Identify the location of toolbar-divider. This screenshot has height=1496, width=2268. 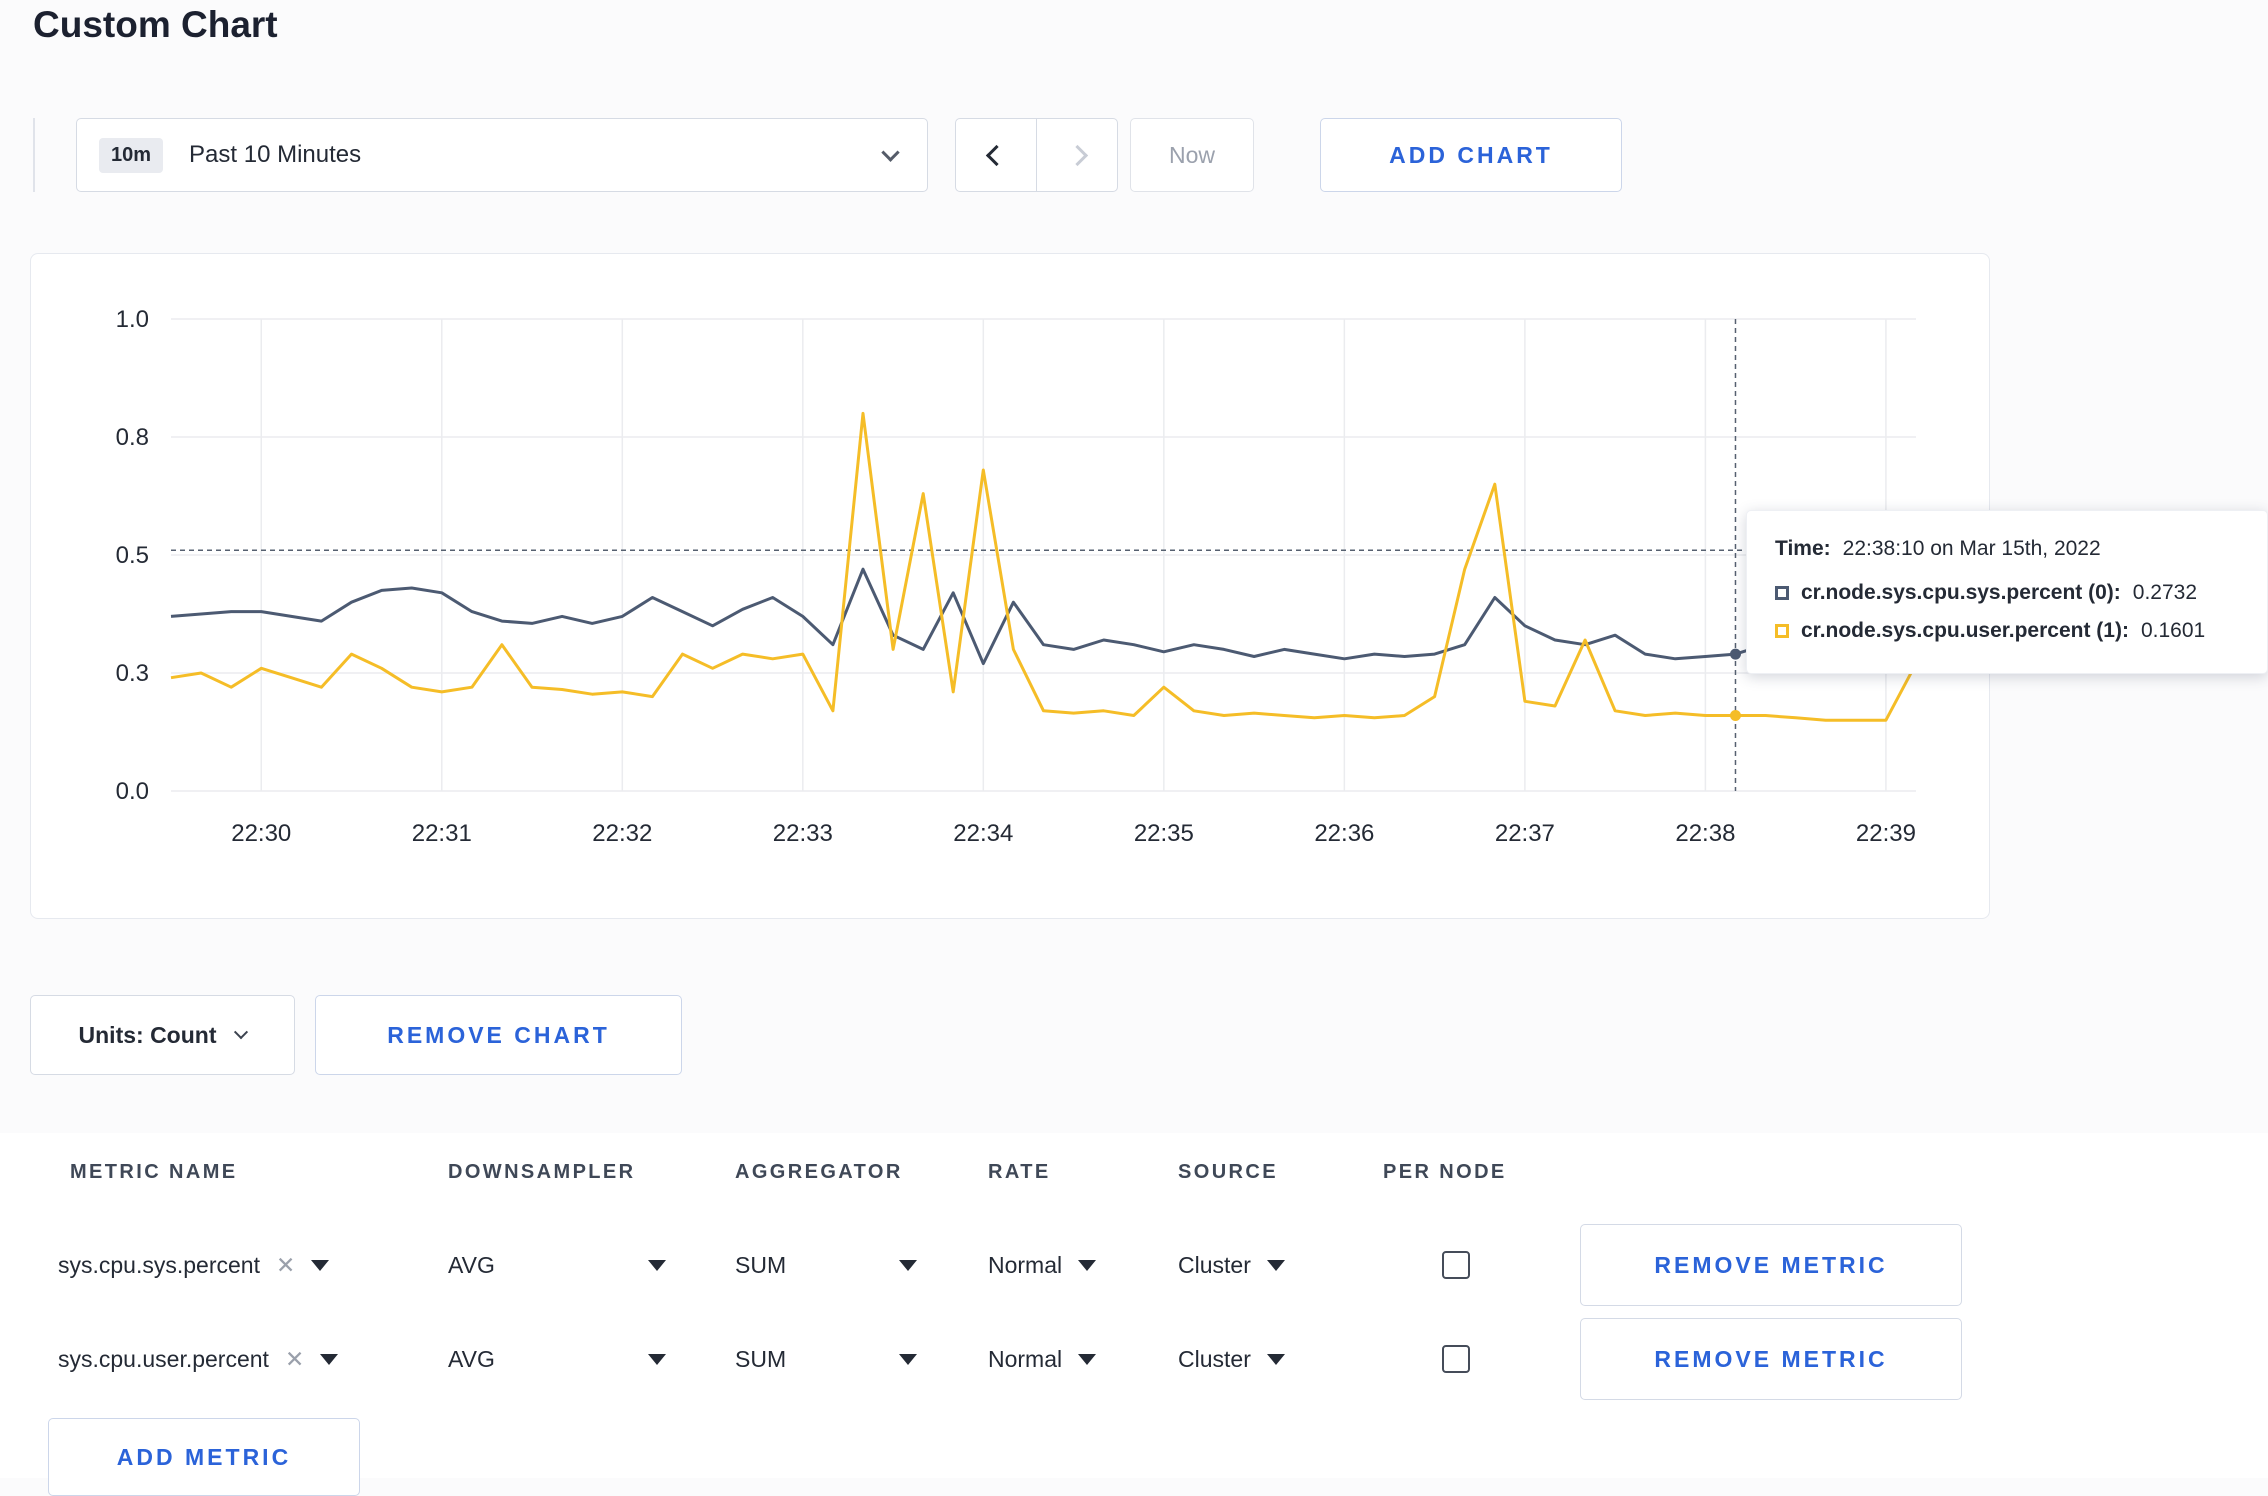
(34, 155).